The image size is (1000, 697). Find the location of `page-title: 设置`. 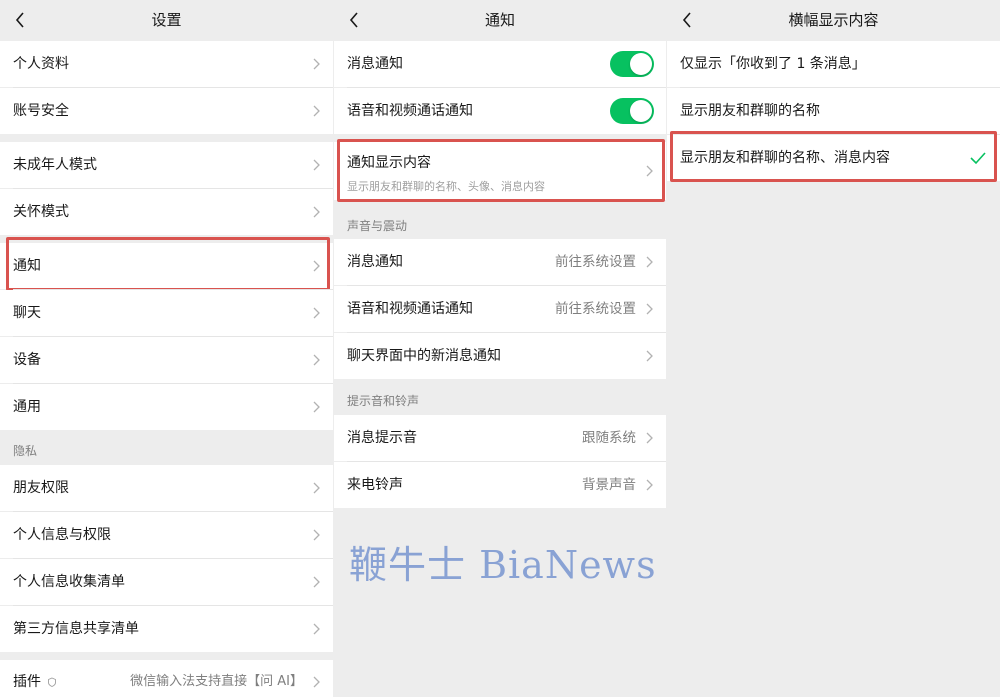

page-title: 设置 is located at coordinates (166, 20).